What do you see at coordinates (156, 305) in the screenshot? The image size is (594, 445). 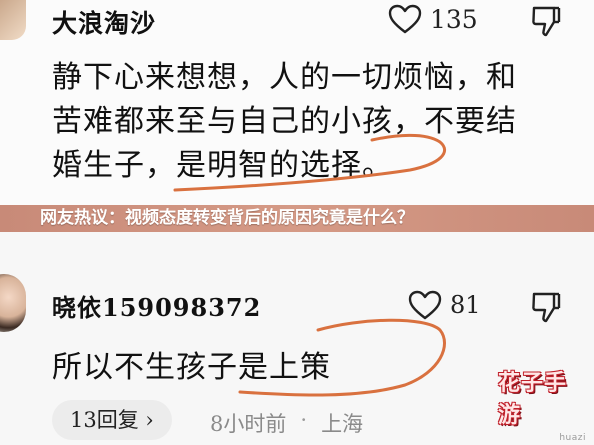 I see `username: 晓依159098372` at bounding box center [156, 305].